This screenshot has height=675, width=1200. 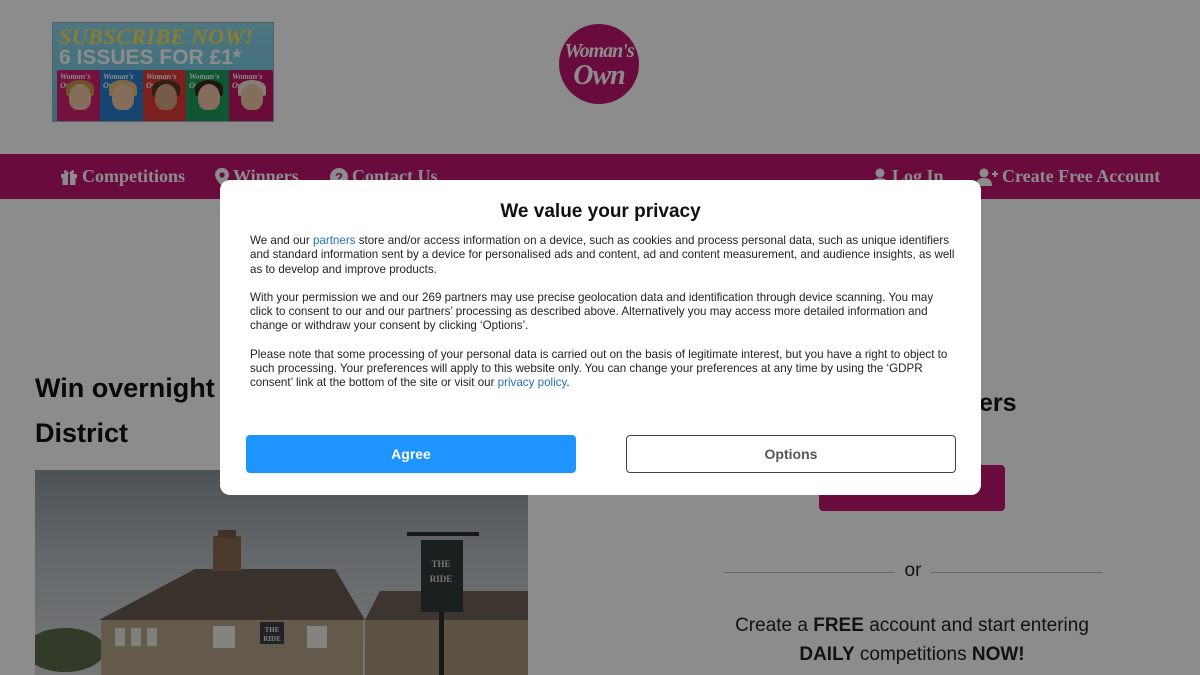 What do you see at coordinates (791, 454) in the screenshot?
I see `options-button: Options` at bounding box center [791, 454].